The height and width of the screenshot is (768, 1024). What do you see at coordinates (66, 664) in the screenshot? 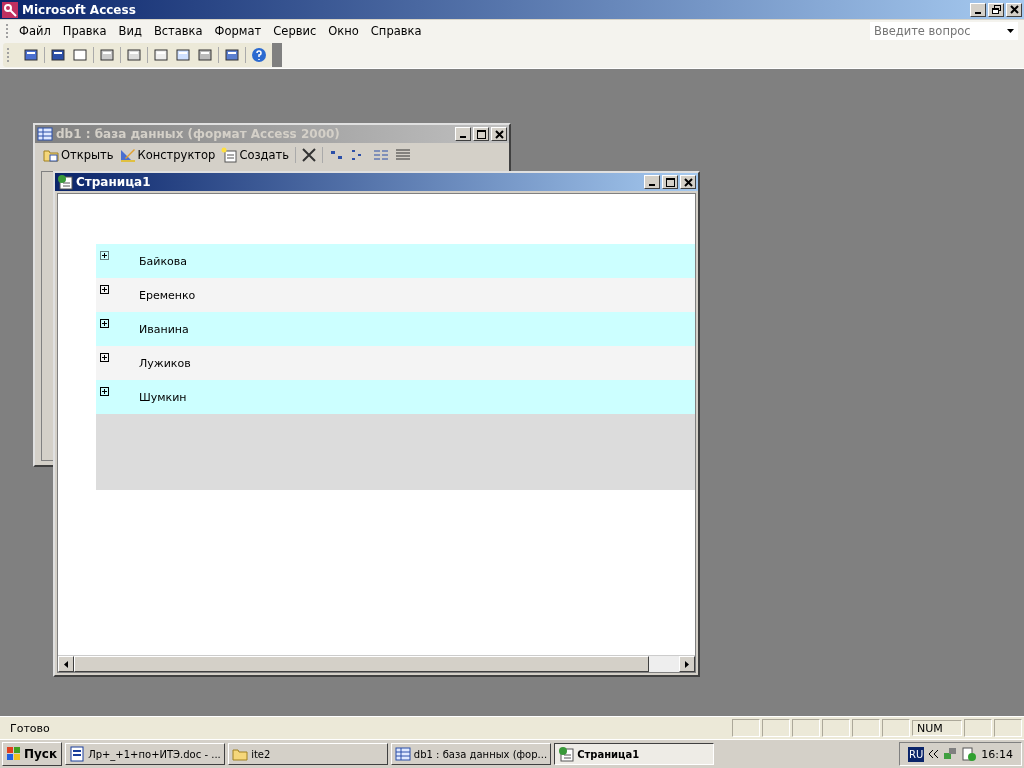
I see `left-arrow-icon` at bounding box center [66, 664].